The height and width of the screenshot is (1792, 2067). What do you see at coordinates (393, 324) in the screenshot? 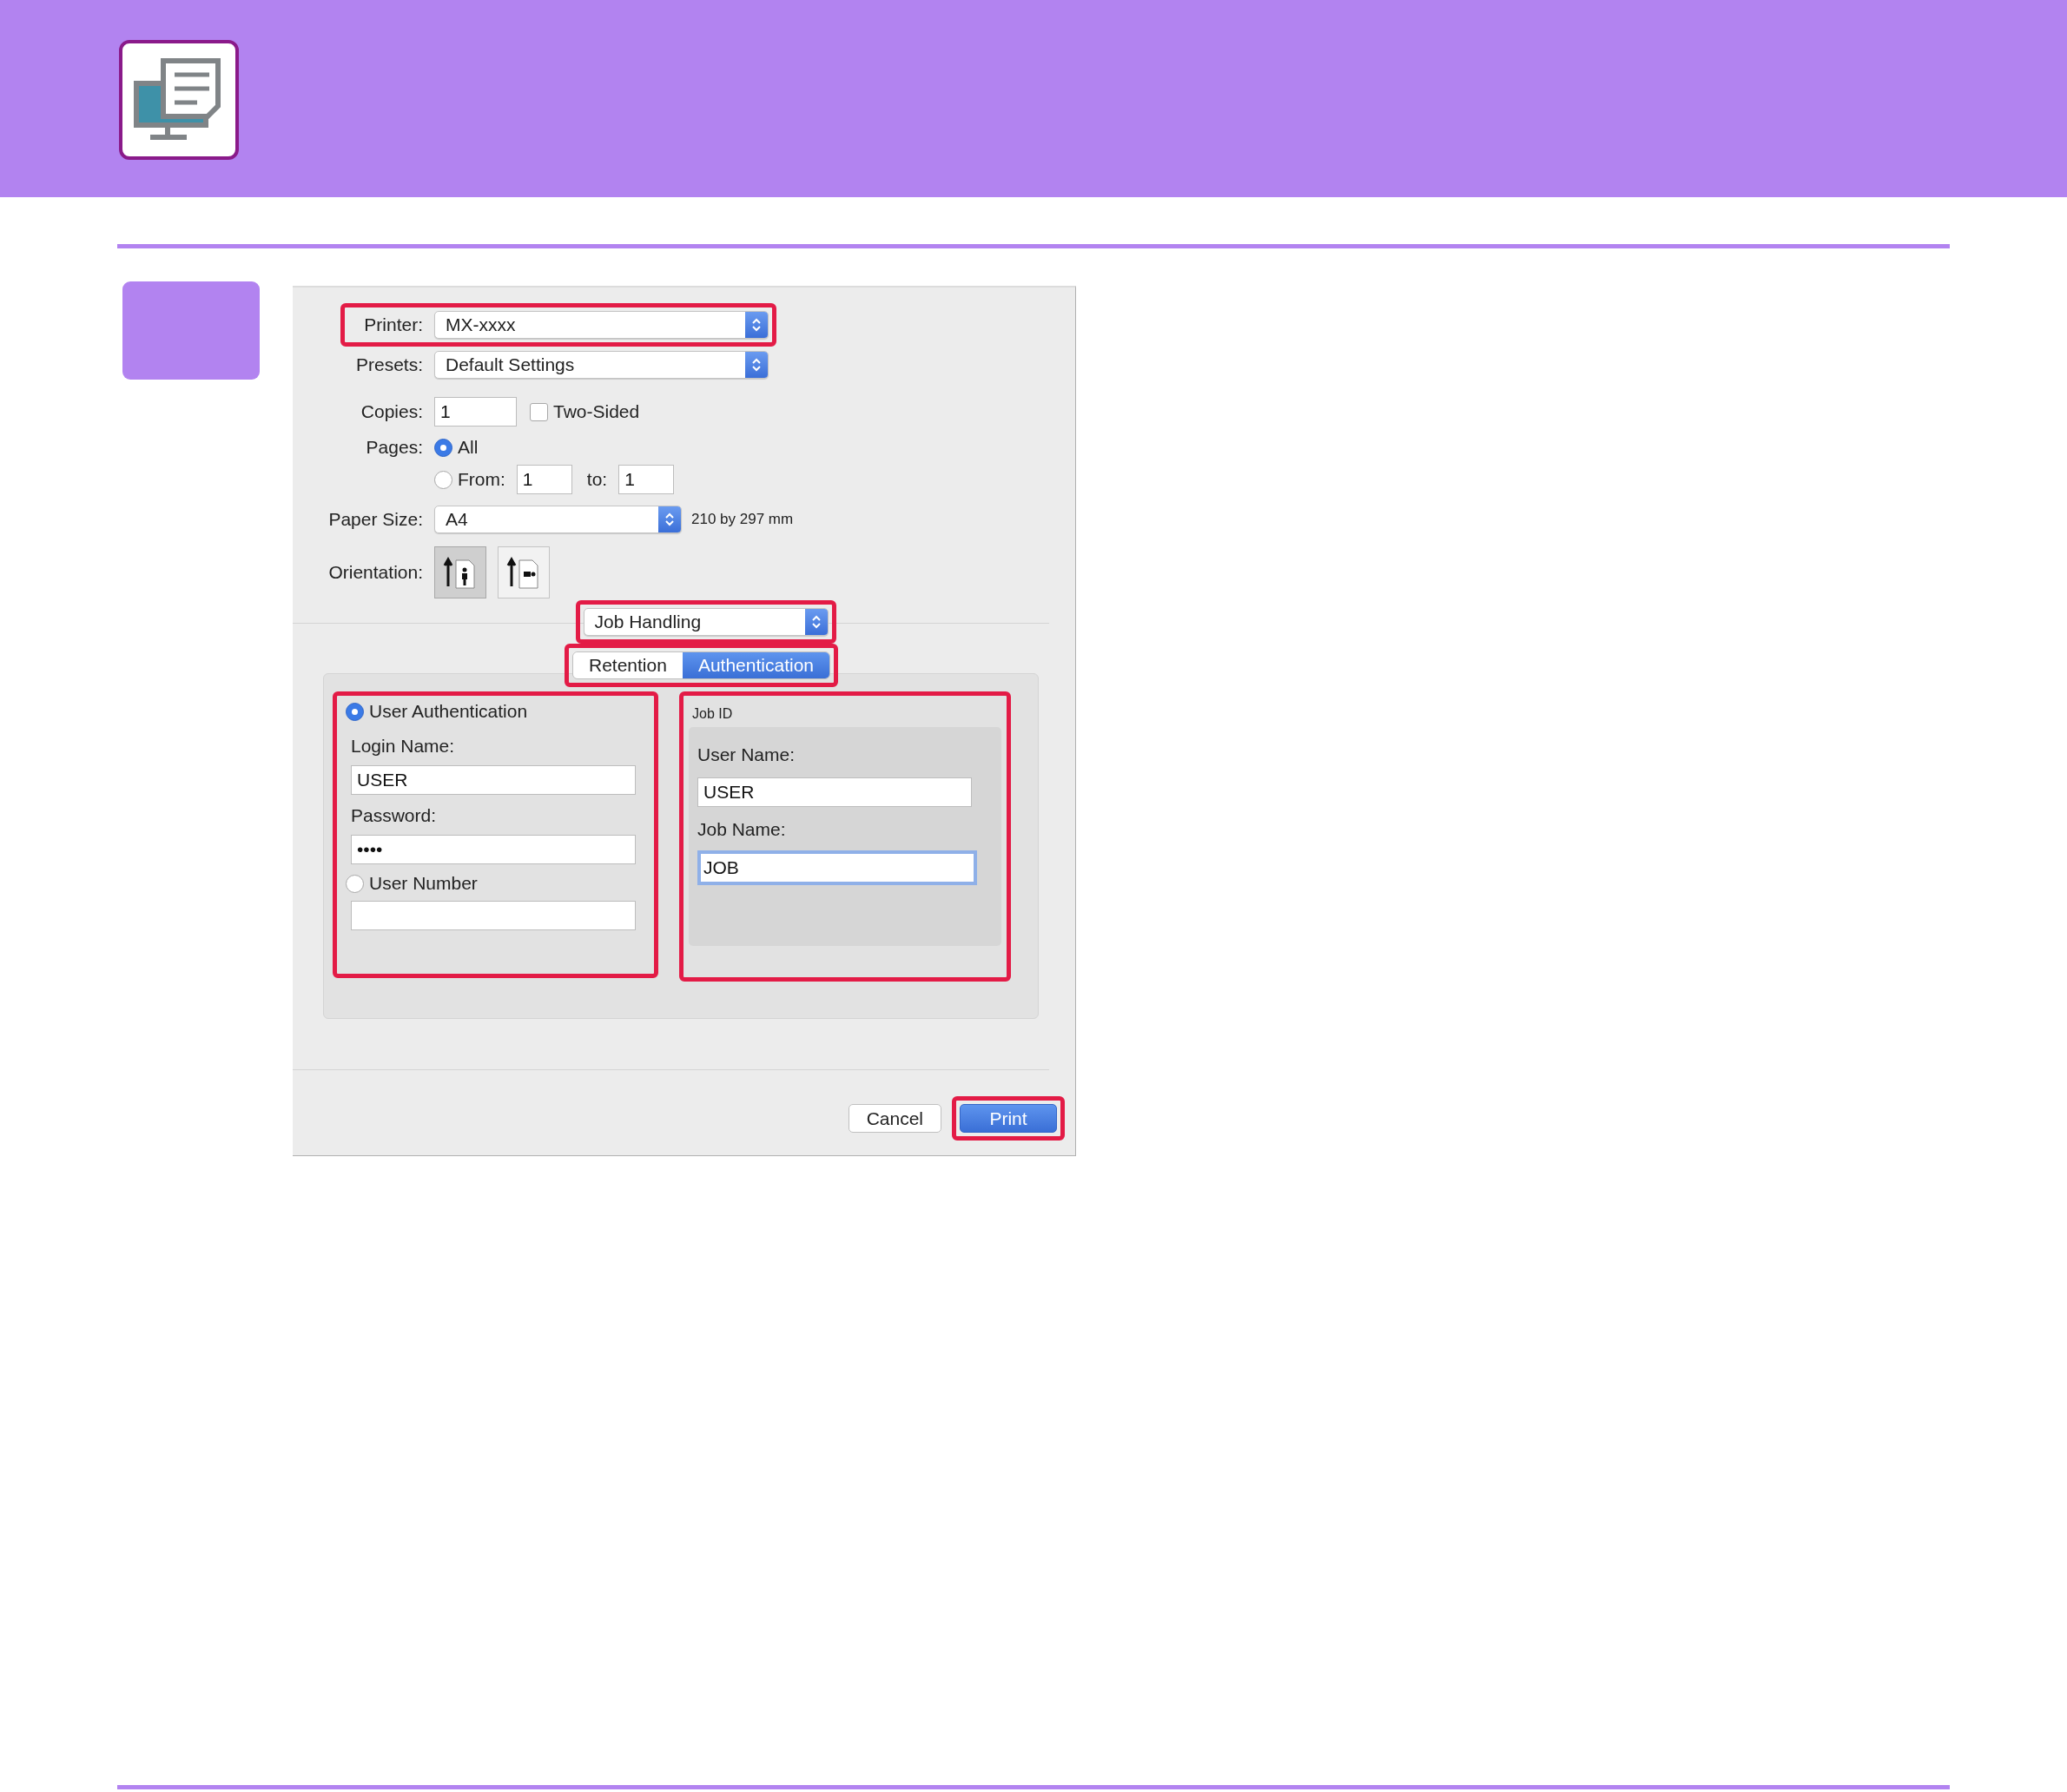
I see `field-label: Printer:` at bounding box center [393, 324].